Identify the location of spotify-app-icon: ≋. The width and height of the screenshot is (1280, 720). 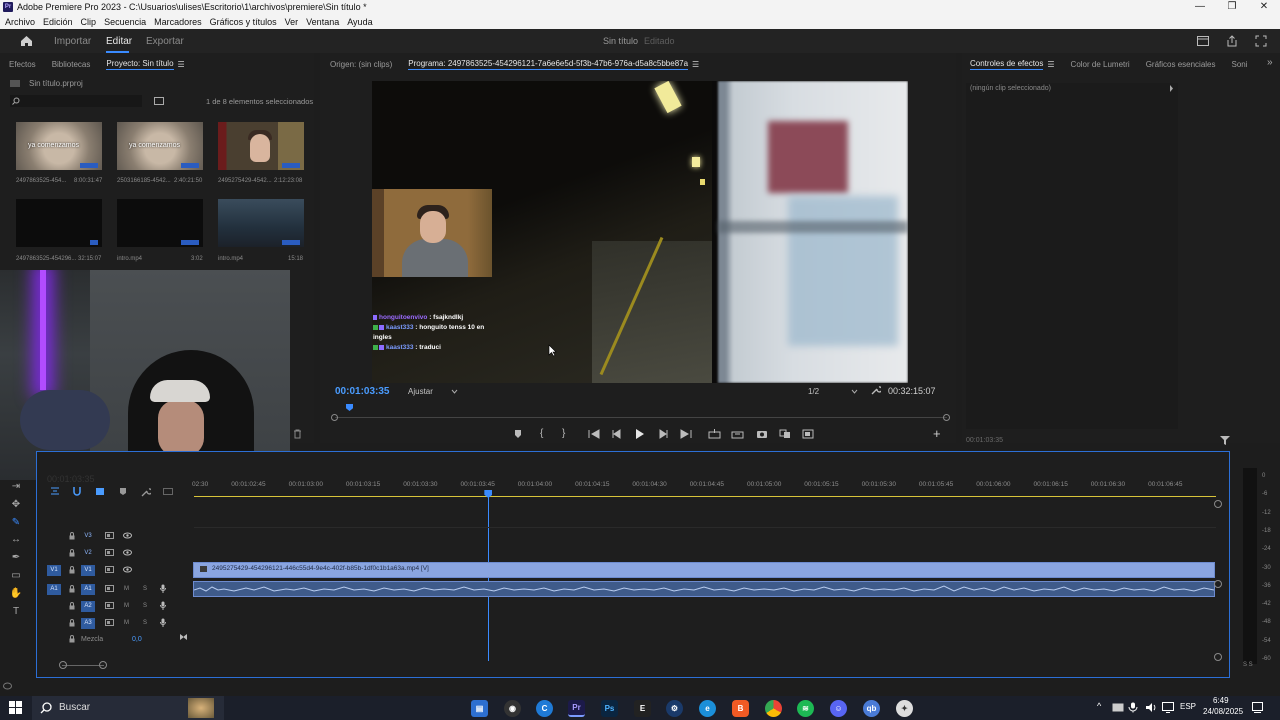
(805, 708).